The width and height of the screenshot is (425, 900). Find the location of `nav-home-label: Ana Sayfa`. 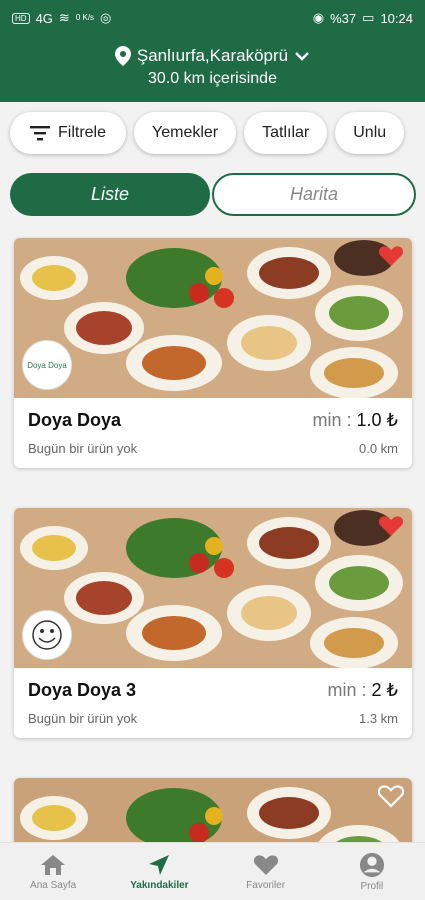

nav-home-label: Ana Sayfa is located at coordinates (53, 885).